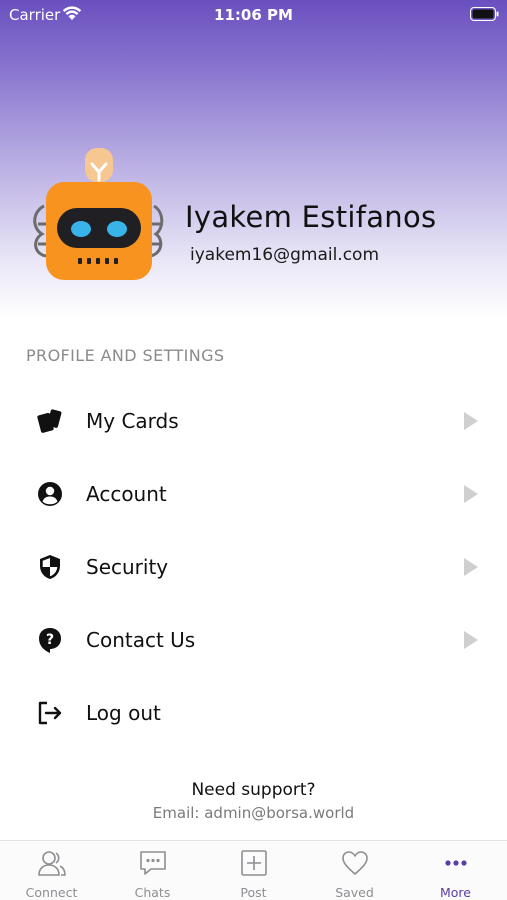 This screenshot has width=507, height=900. What do you see at coordinates (127, 567) in the screenshot?
I see `menu-item-label: Security` at bounding box center [127, 567].